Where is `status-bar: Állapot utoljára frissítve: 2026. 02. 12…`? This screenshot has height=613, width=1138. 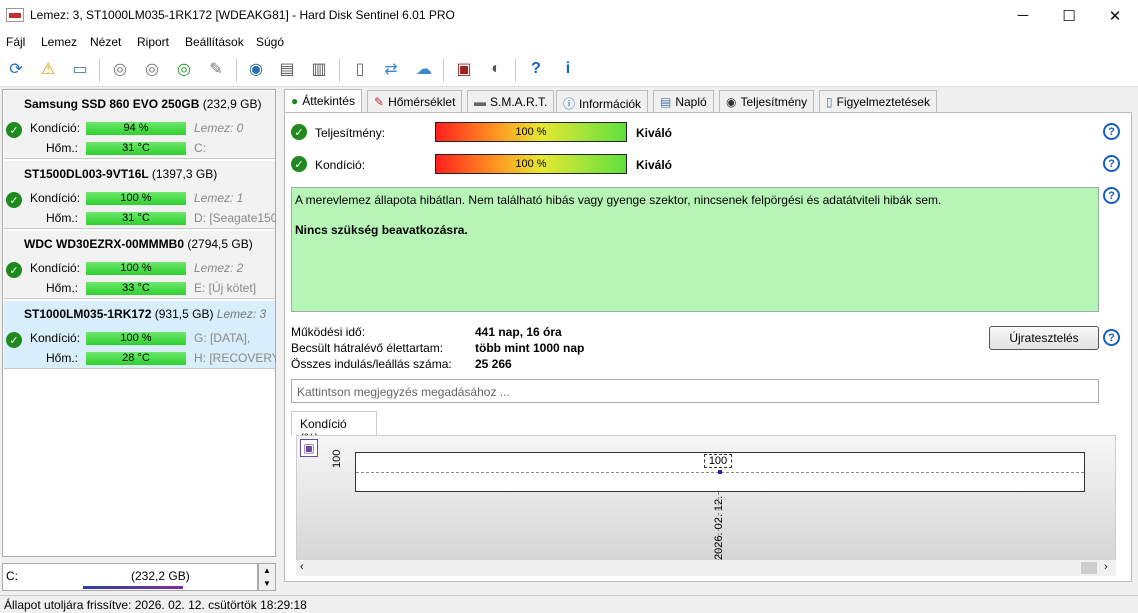 status-bar: Állapot utoljára frissítve: 2026. 02. 12… is located at coordinates (569, 604).